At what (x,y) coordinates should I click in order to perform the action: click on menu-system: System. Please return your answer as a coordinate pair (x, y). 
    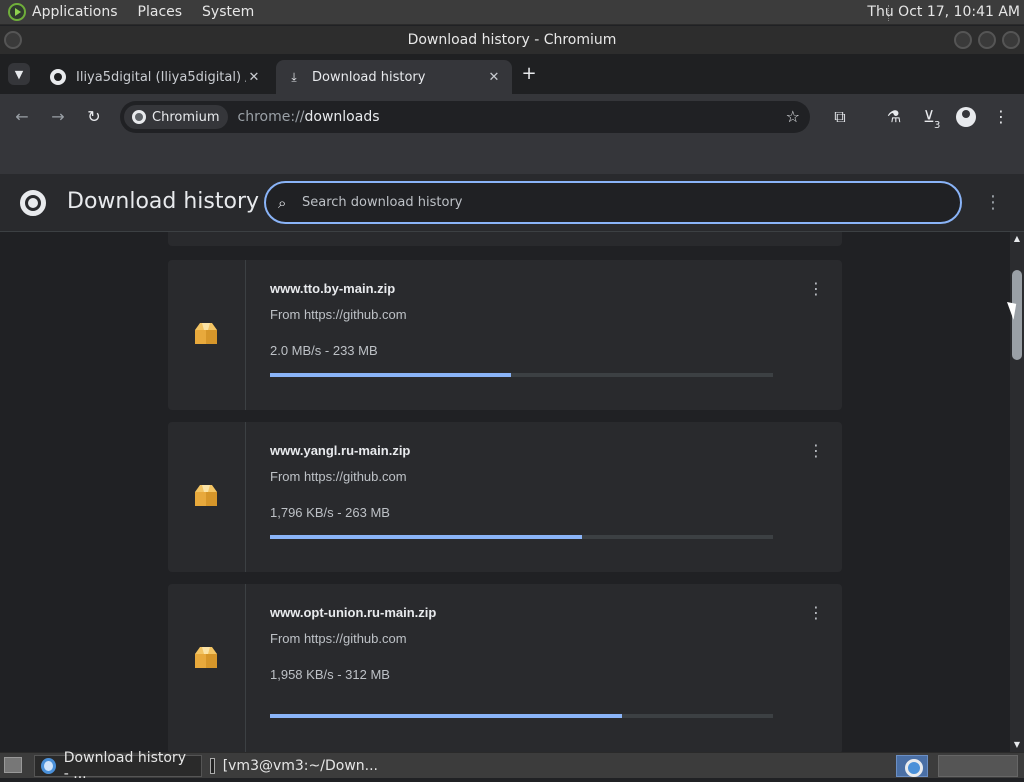
    Looking at the image, I should click on (228, 12).